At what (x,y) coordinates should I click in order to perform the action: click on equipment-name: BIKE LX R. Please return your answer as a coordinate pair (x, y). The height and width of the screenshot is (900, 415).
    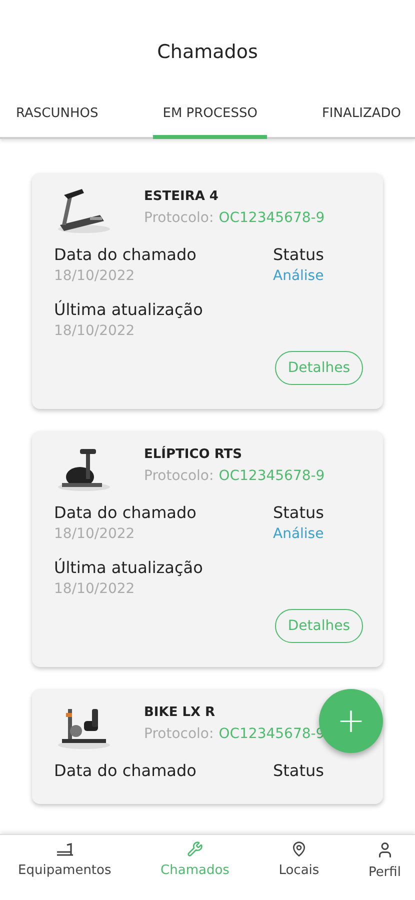
    Looking at the image, I should click on (180, 712).